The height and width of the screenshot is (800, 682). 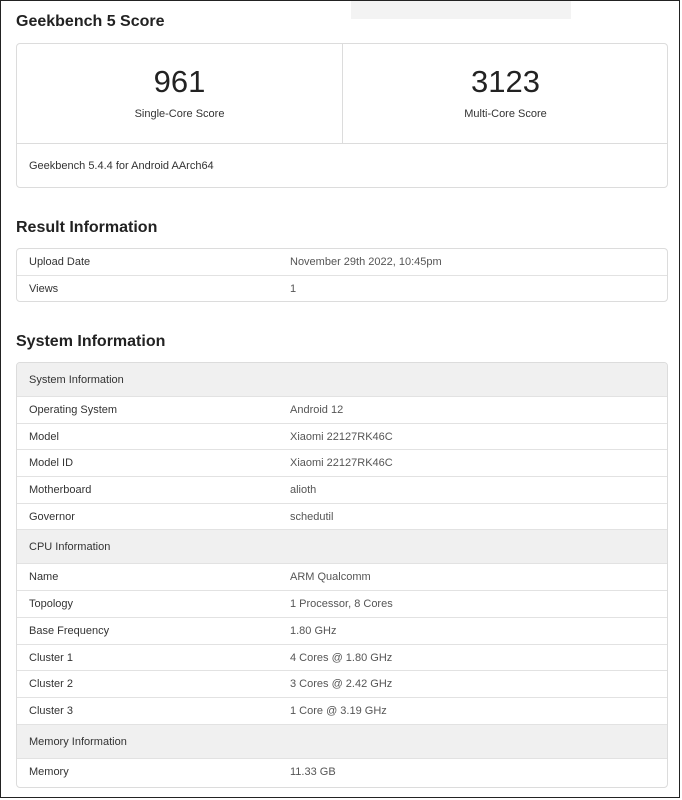 What do you see at coordinates (73, 410) in the screenshot?
I see `row-key: Operating System` at bounding box center [73, 410].